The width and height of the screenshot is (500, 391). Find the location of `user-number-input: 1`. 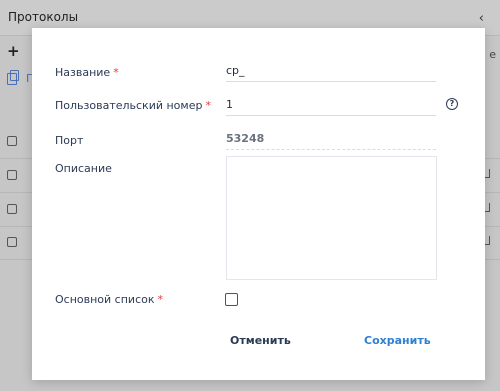

user-number-input: 1 is located at coordinates (331, 105).